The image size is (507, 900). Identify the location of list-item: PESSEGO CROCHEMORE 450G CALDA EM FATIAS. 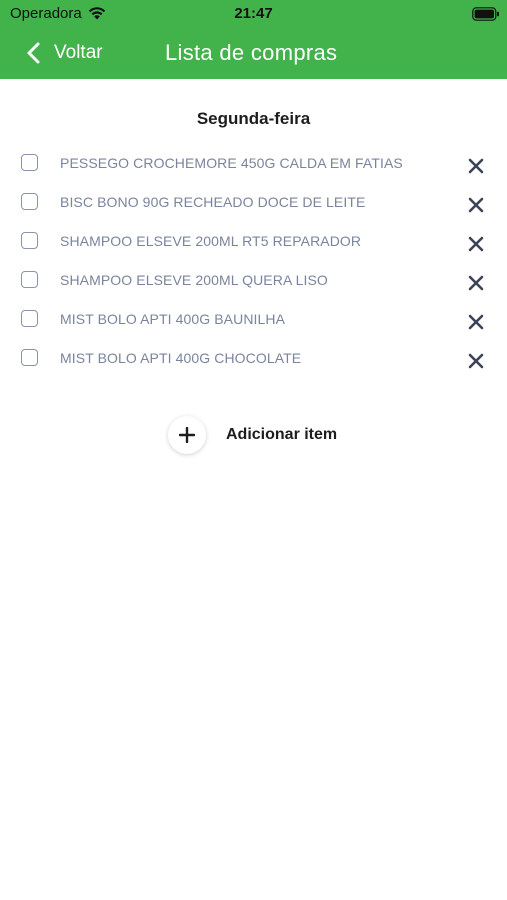
(253, 164).